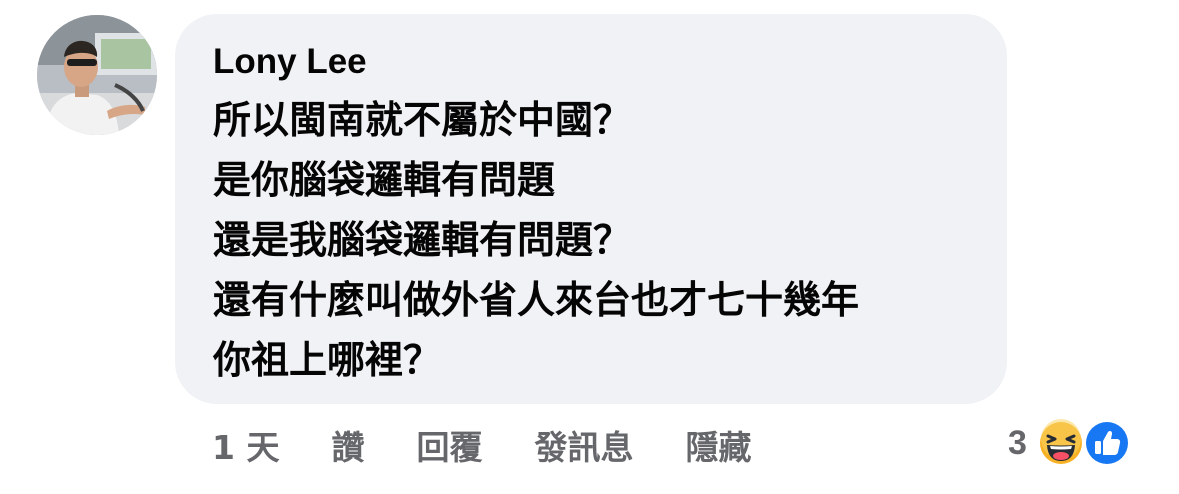 The image size is (1179, 494). Describe the element at coordinates (347, 445) in the screenshot. I see `like-button: 讚` at that location.